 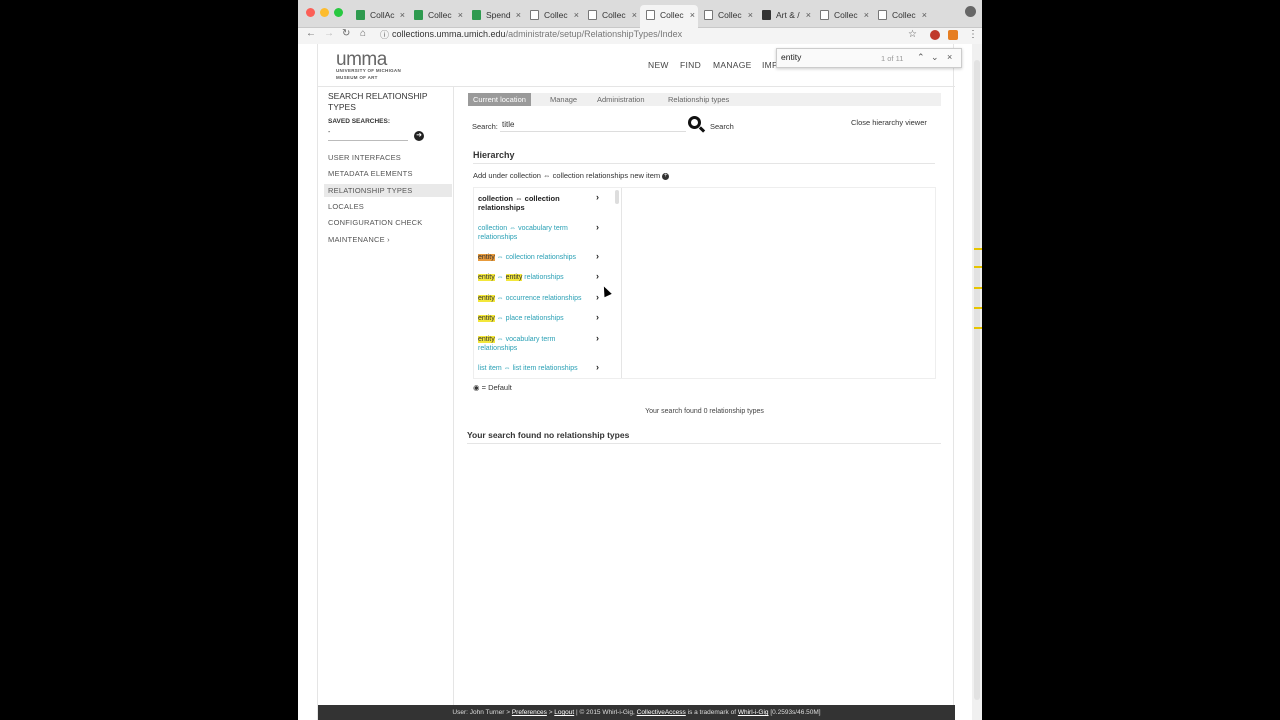 I want to click on hierarchy-item: entity ⇔ collection relationships, so click(x=537, y=257).